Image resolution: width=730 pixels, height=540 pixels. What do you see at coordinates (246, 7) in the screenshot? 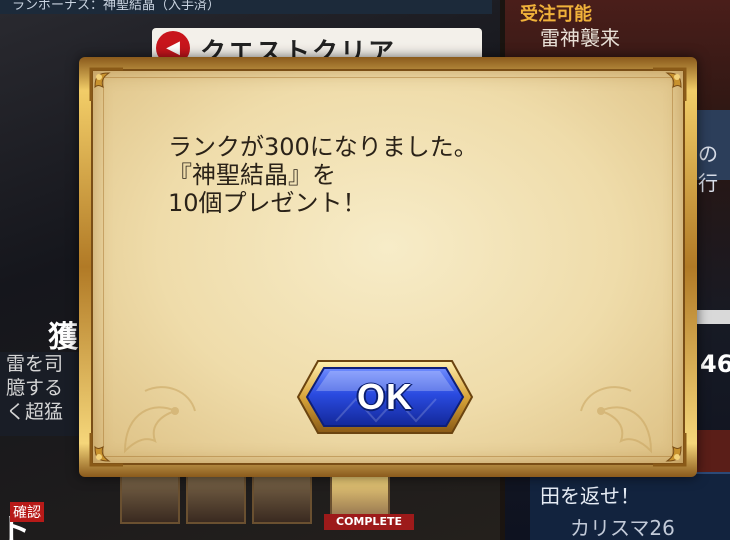
I see `top-info-bar: ランボーナス：神聖結晶（入手済）` at bounding box center [246, 7].